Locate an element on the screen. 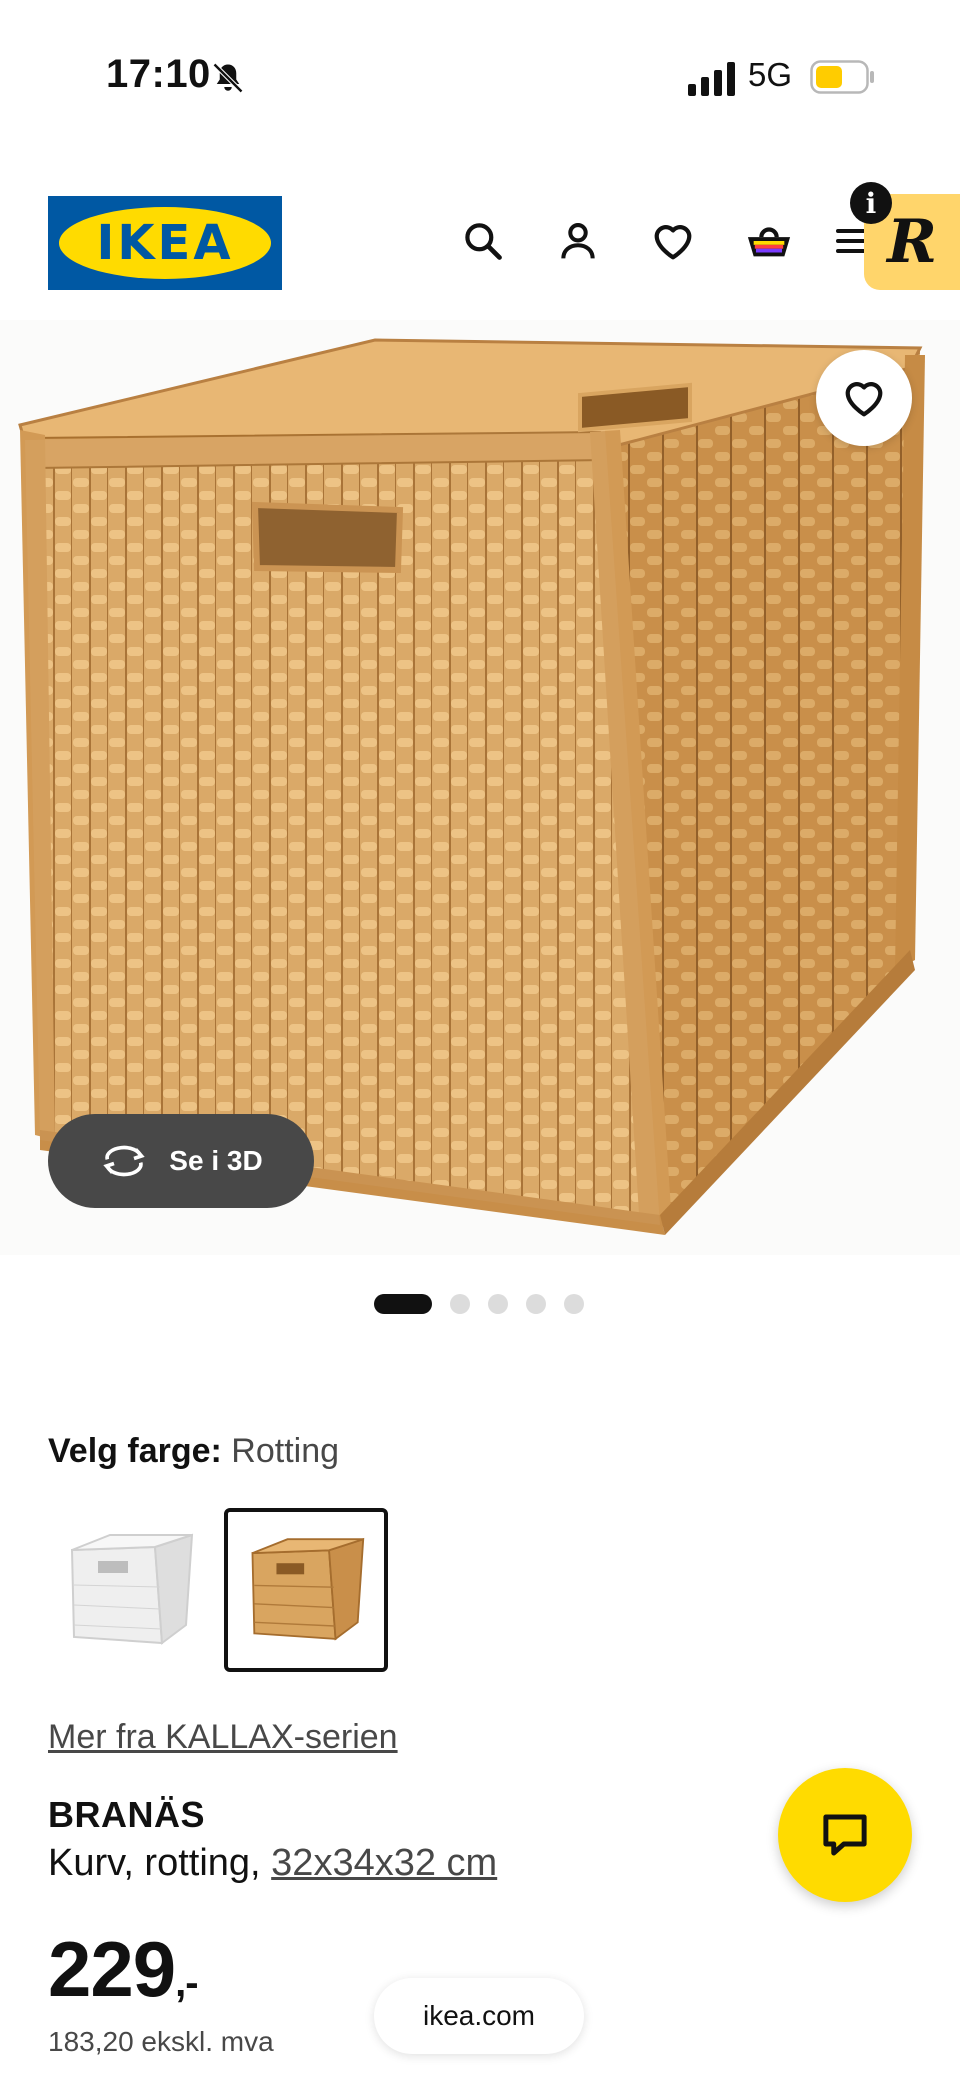 This screenshot has height=2087, width=960. favourite-button is located at coordinates (864, 398).